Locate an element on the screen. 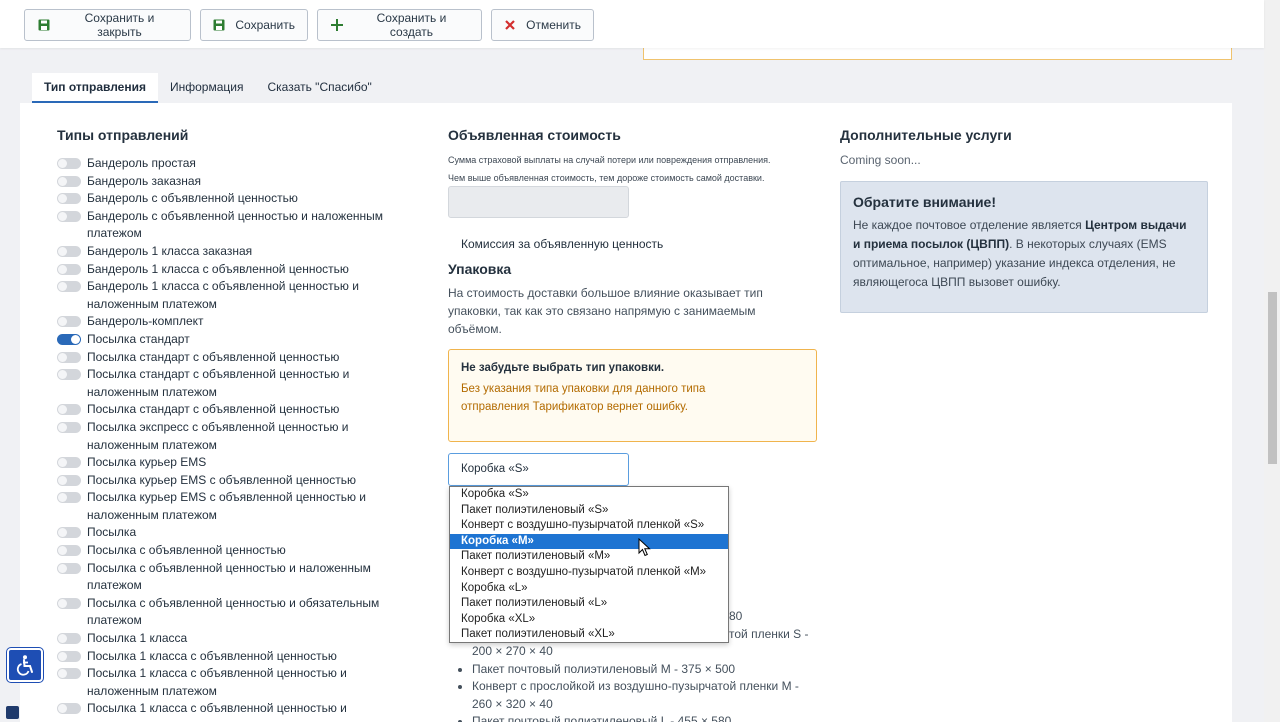 The width and height of the screenshot is (1280, 722). packaging-option: Коробка «XL» is located at coordinates (589, 620).